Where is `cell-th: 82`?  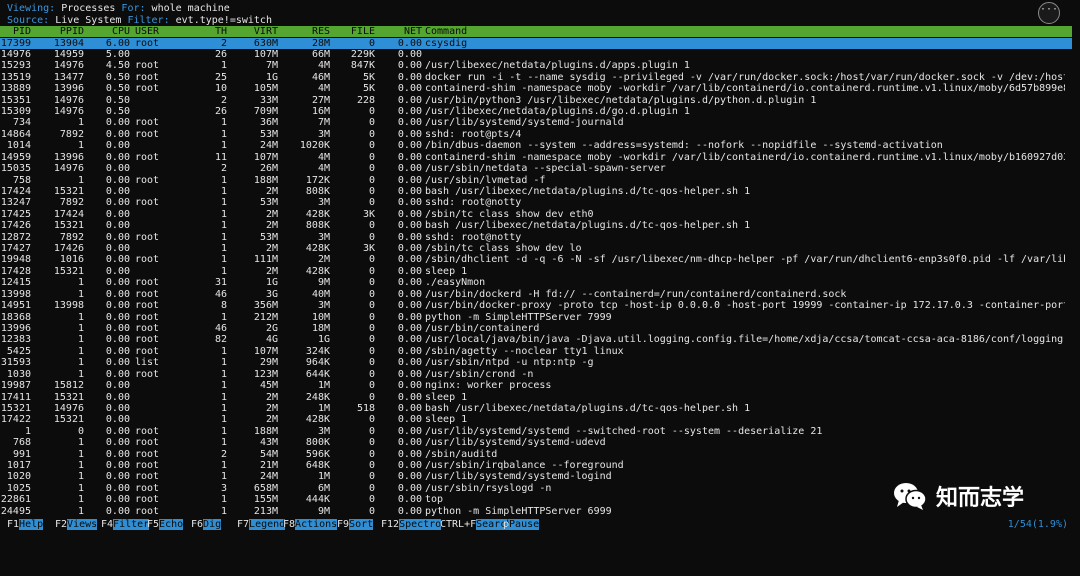
cell-th: 82 is located at coordinates (220, 340).